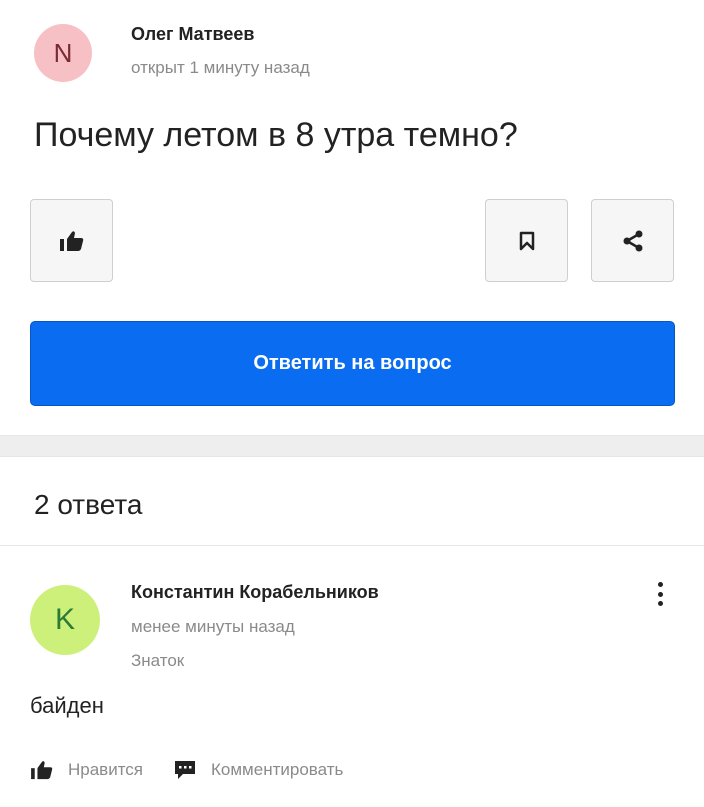 This screenshot has height=807, width=704. Describe the element at coordinates (158, 660) in the screenshot. I see `answer-author-rank: Знаток` at that location.